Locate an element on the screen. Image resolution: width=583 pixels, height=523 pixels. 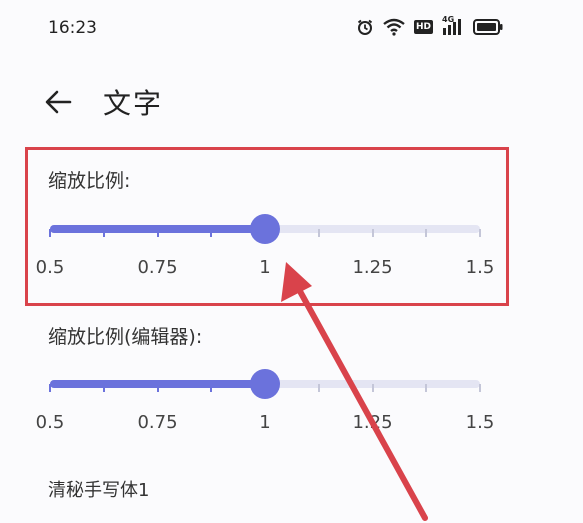
status-time: 16:23 is located at coordinates (72, 28).